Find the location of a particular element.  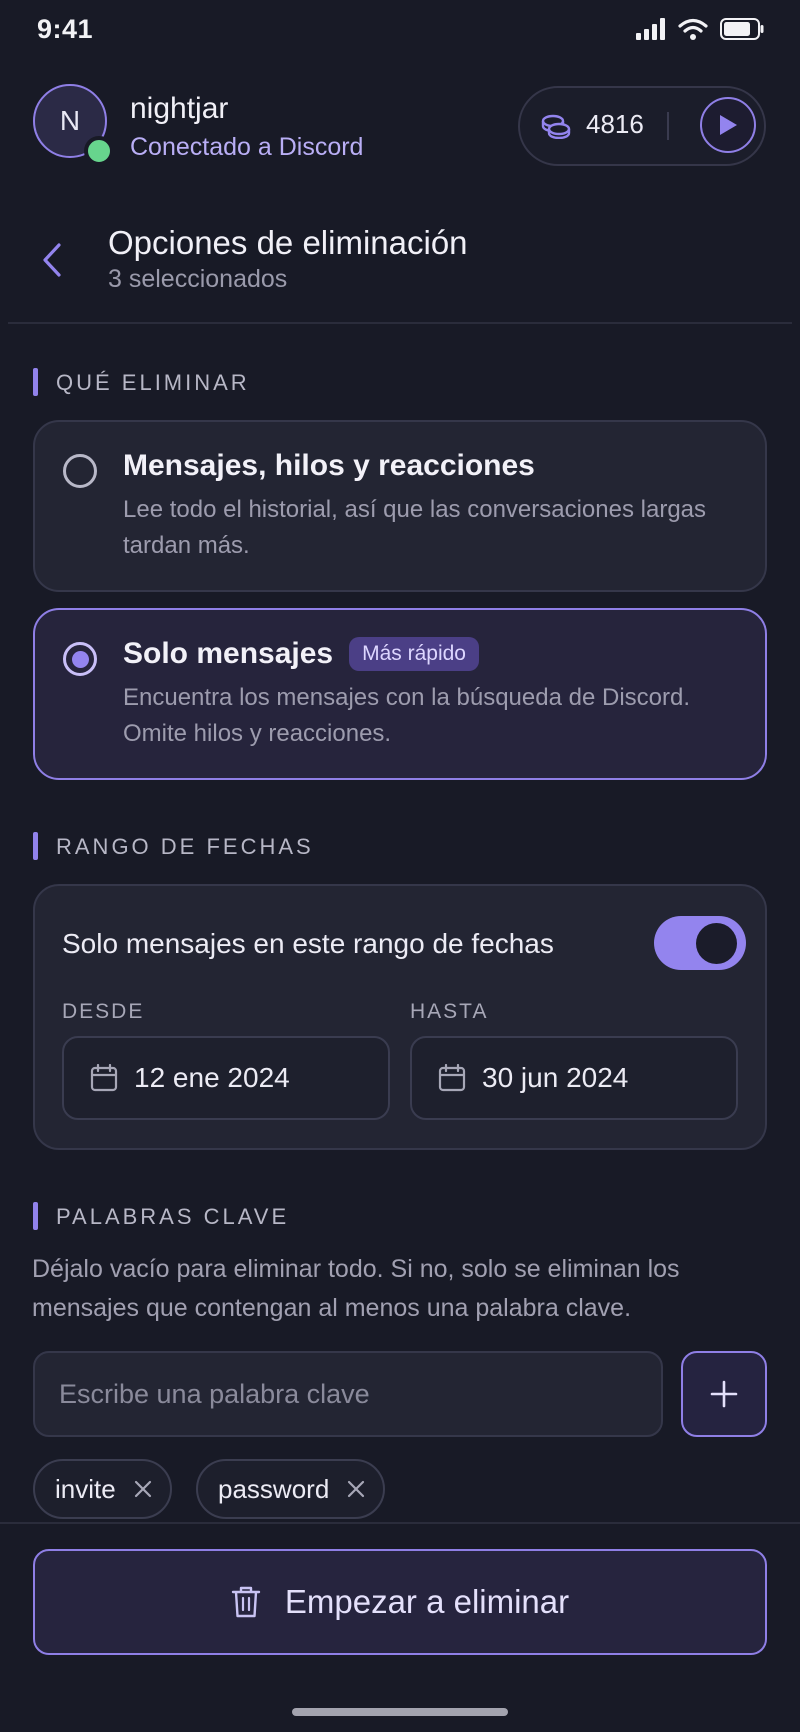

radio-button is located at coordinates (80, 471).